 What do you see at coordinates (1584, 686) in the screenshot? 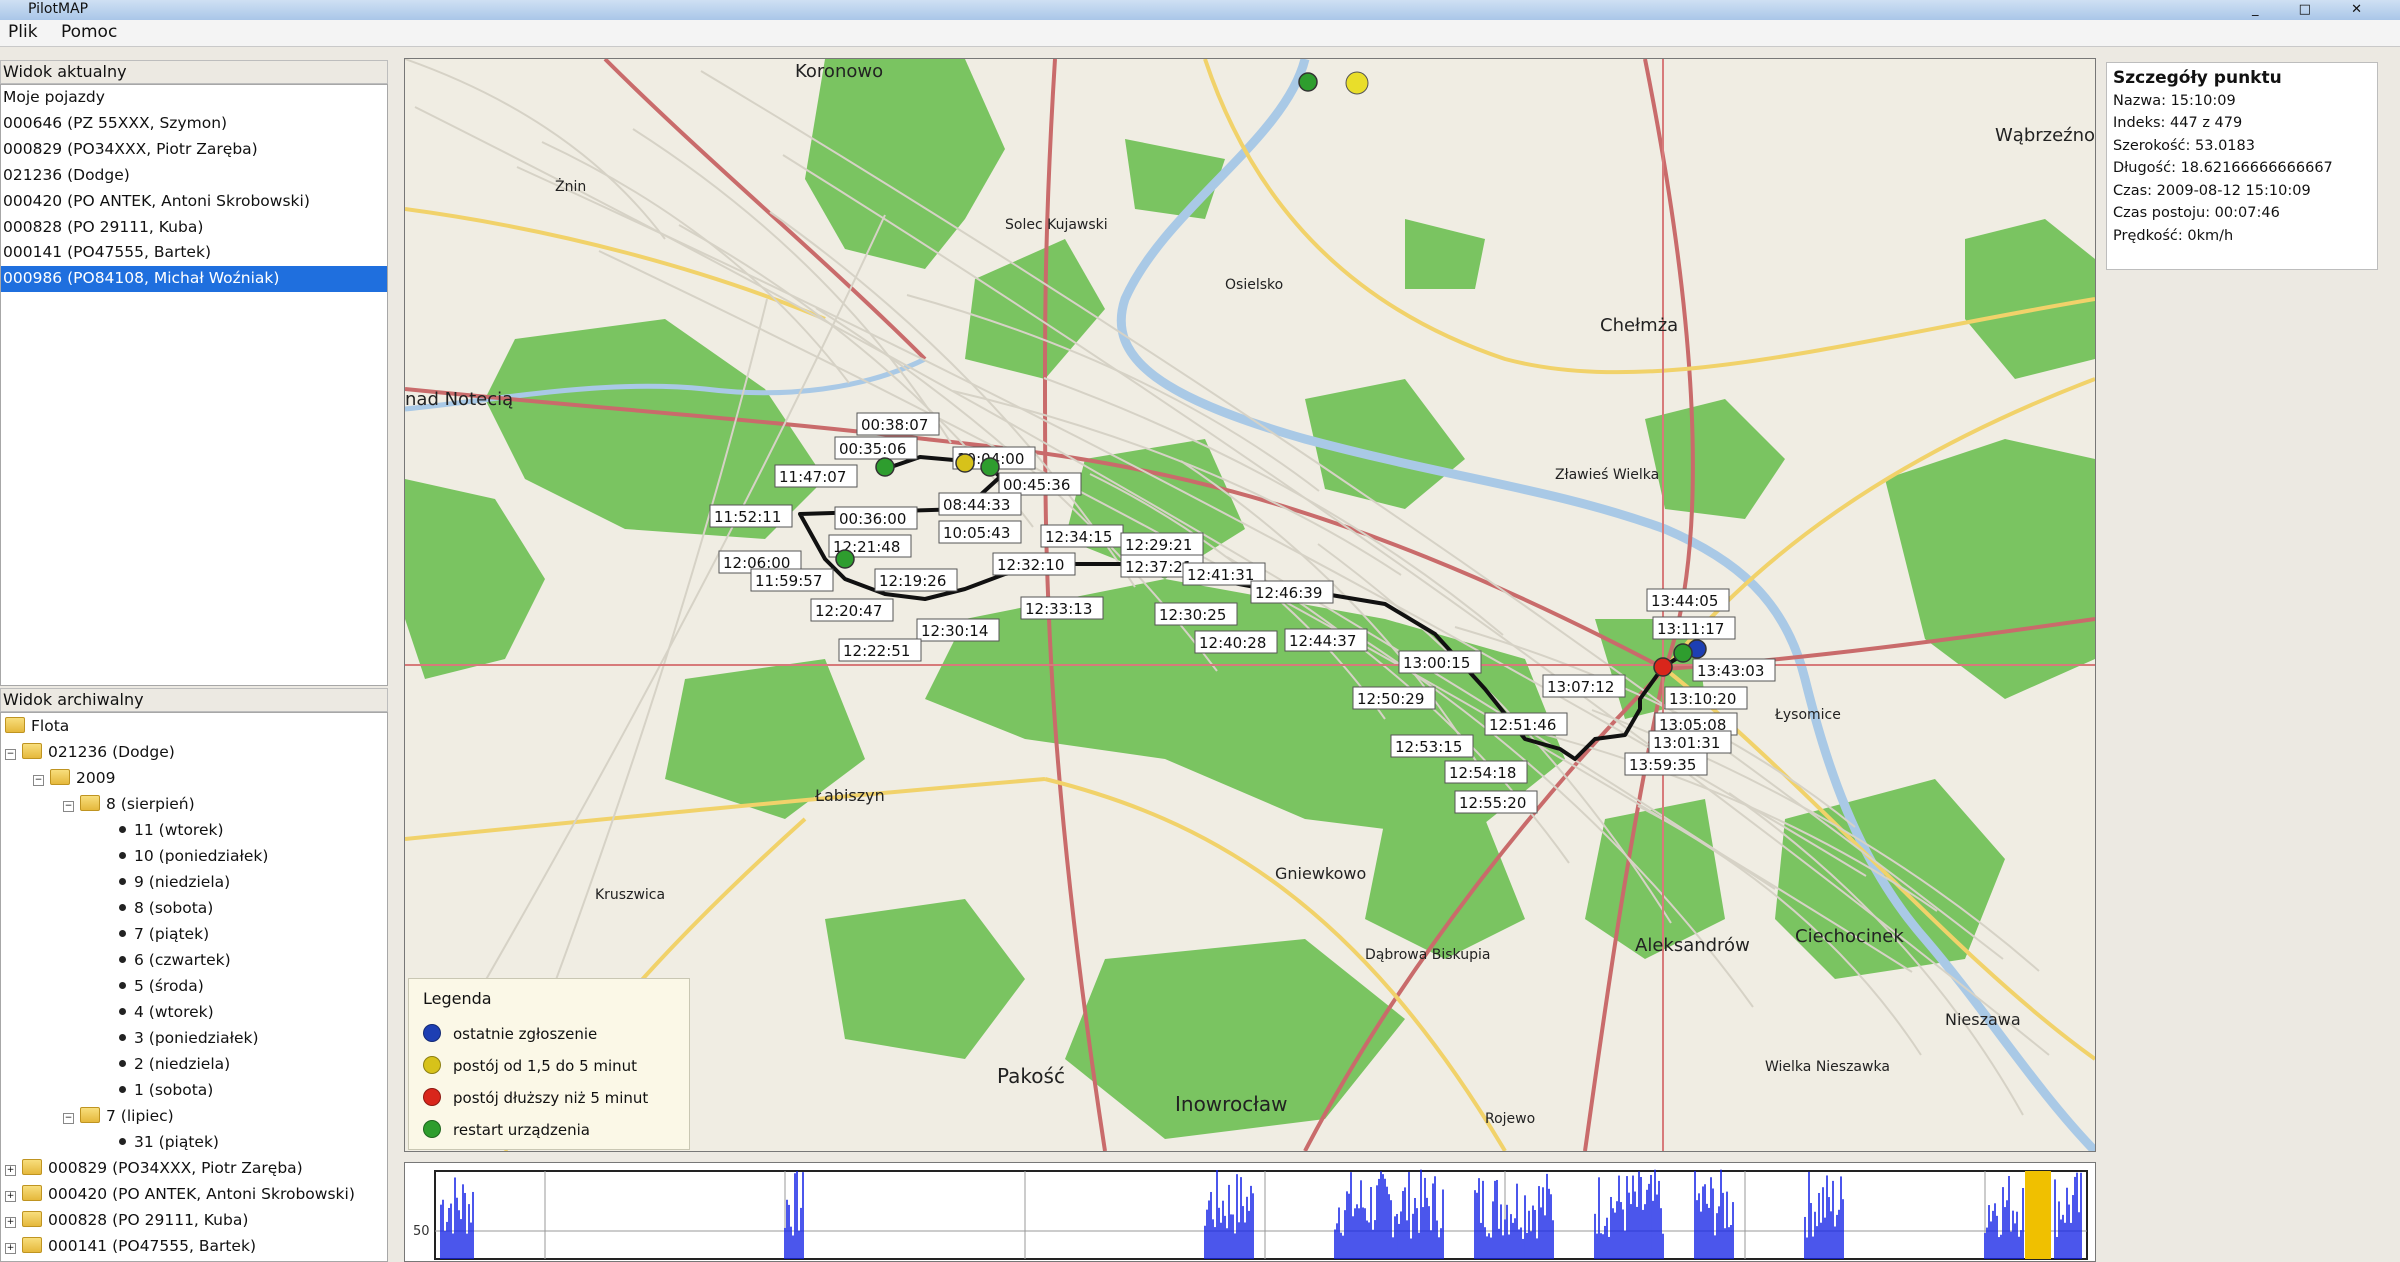
I see `track-time-label: 13:07:12` at bounding box center [1584, 686].